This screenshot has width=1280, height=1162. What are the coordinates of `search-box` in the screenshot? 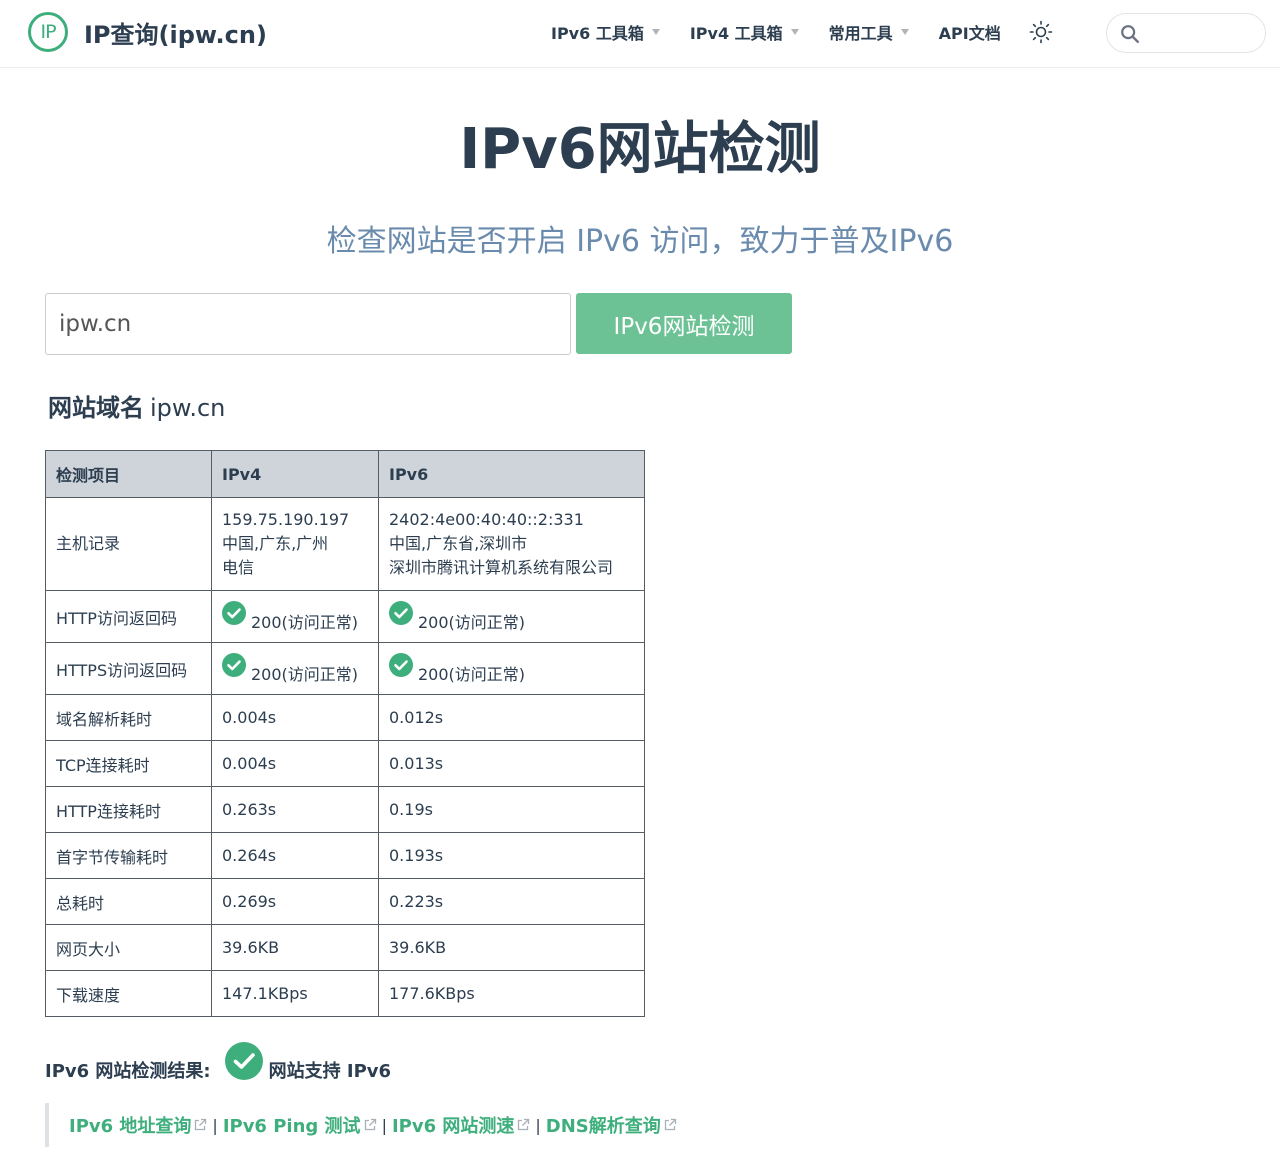 It's located at (1186, 33).